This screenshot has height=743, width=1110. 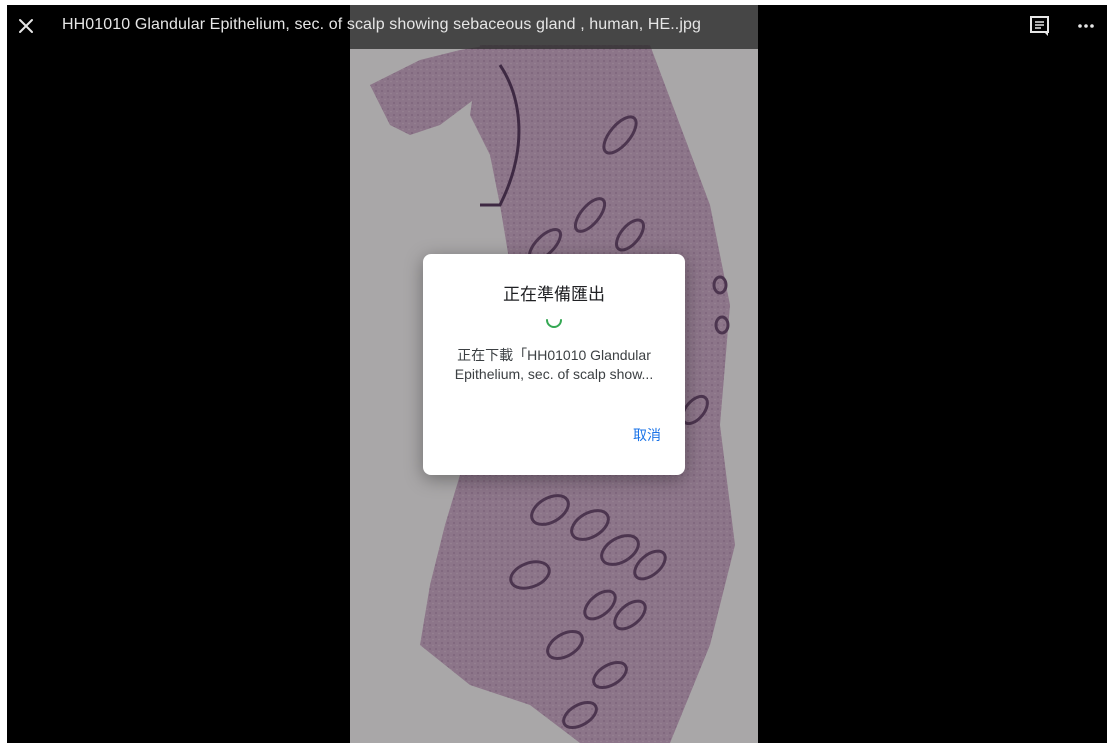 What do you see at coordinates (554, 355) in the screenshot?
I see `dialog-message-line1: 正在下載「HH01010 Glandular` at bounding box center [554, 355].